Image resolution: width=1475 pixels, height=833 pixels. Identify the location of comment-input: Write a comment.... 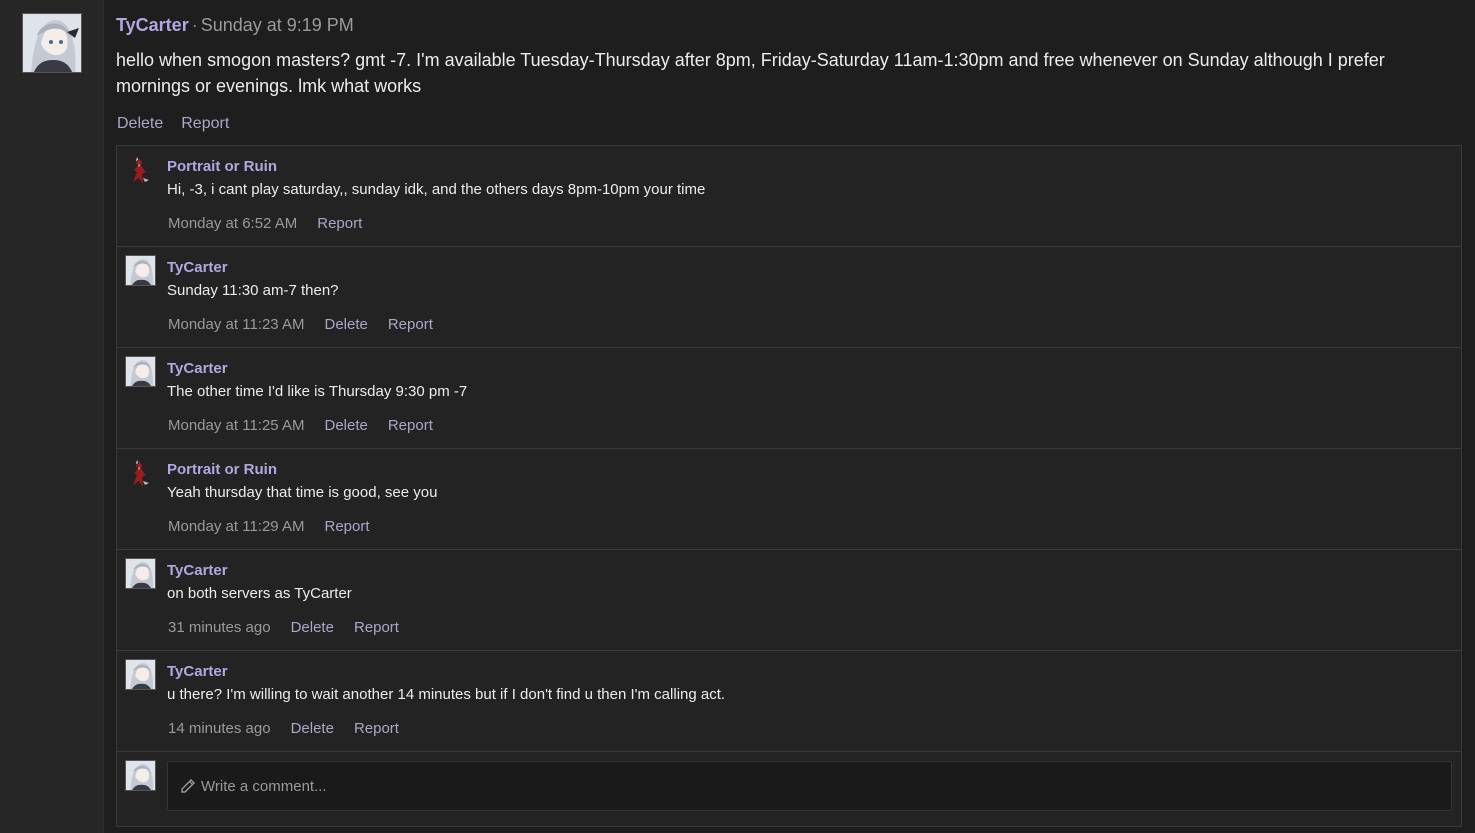
(809, 786).